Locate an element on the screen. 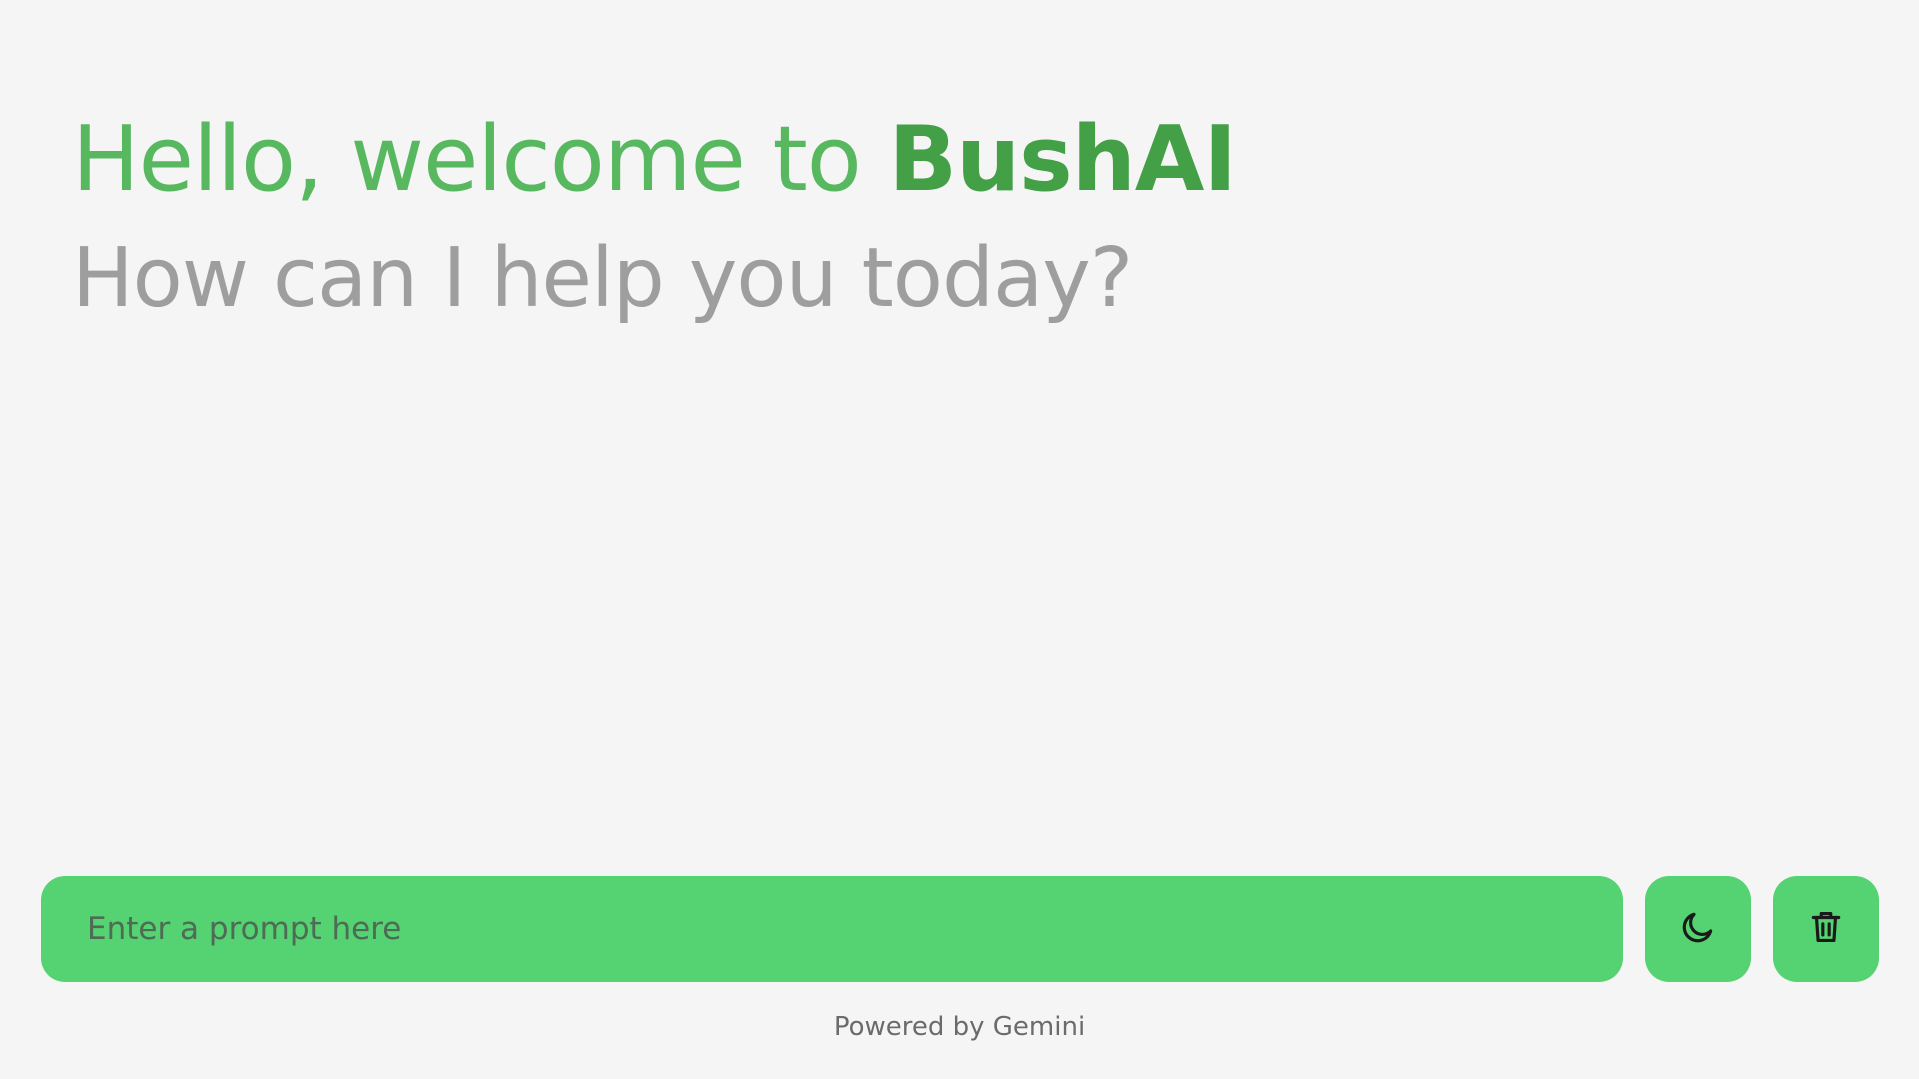 This screenshot has width=1919, height=1079. footer-text: Powered by Gemini is located at coordinates (959, 1027).